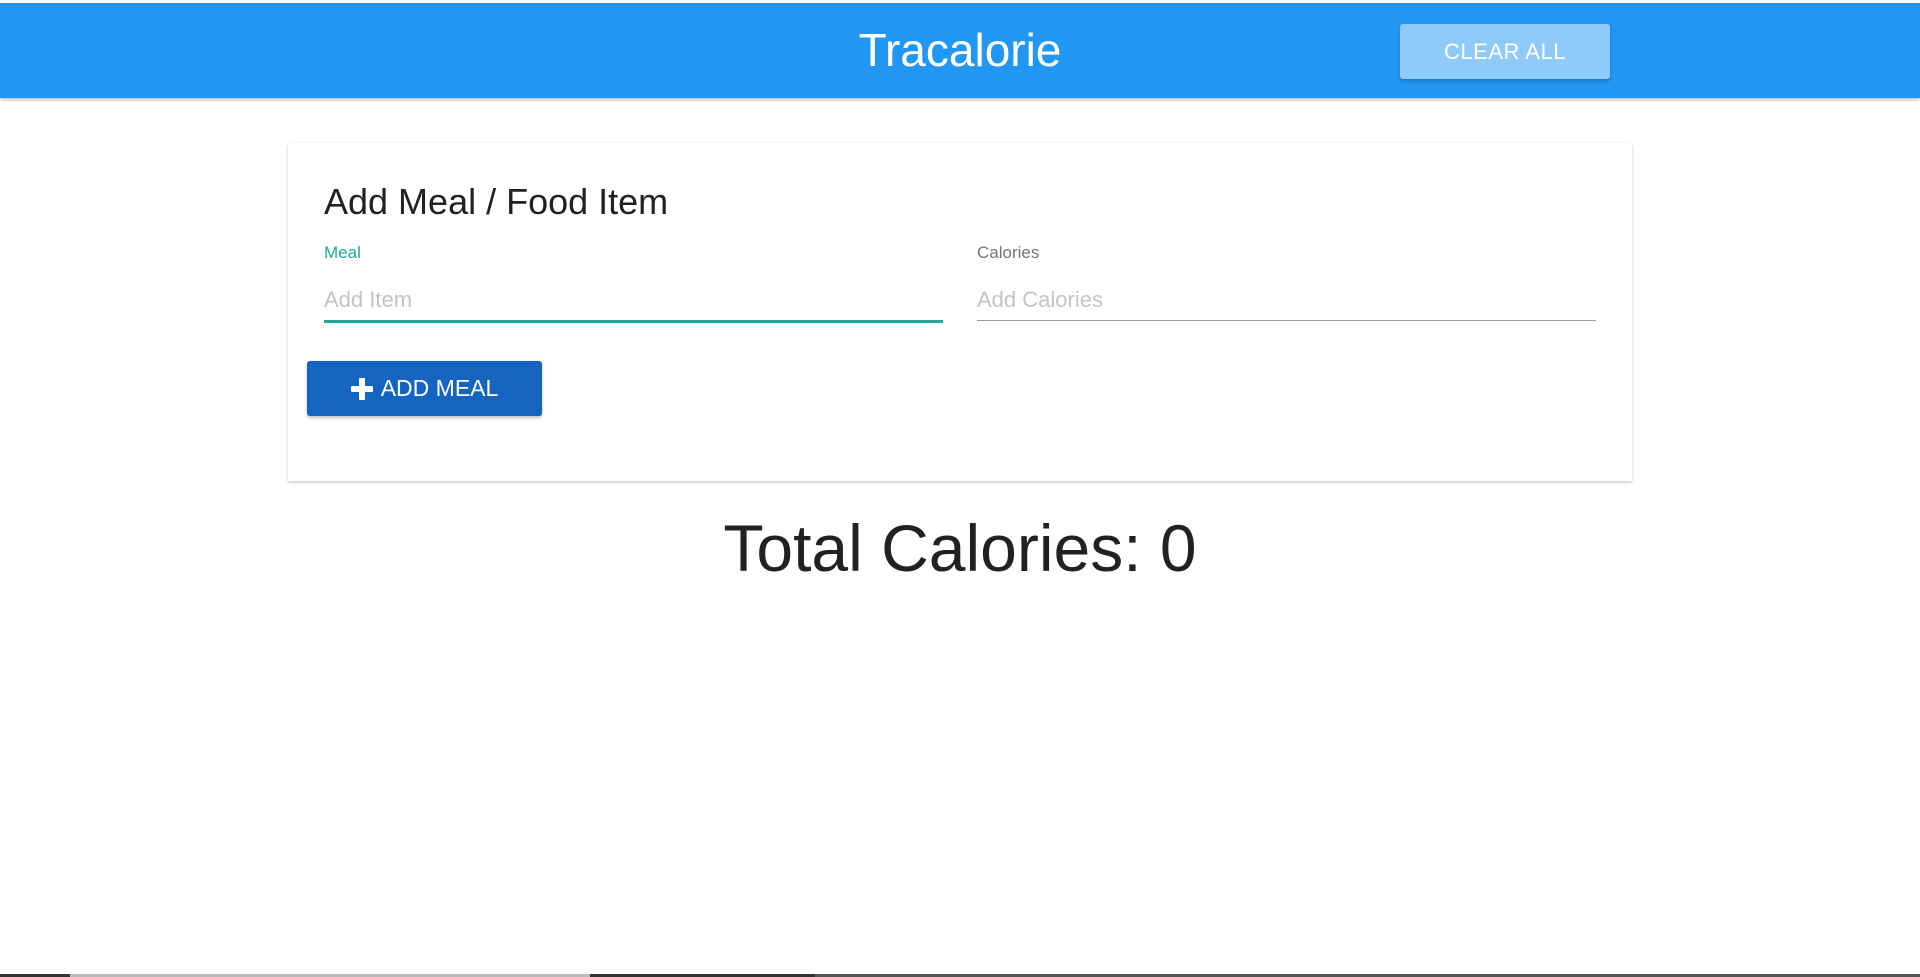  I want to click on calories-label: Calories, so click(1008, 252).